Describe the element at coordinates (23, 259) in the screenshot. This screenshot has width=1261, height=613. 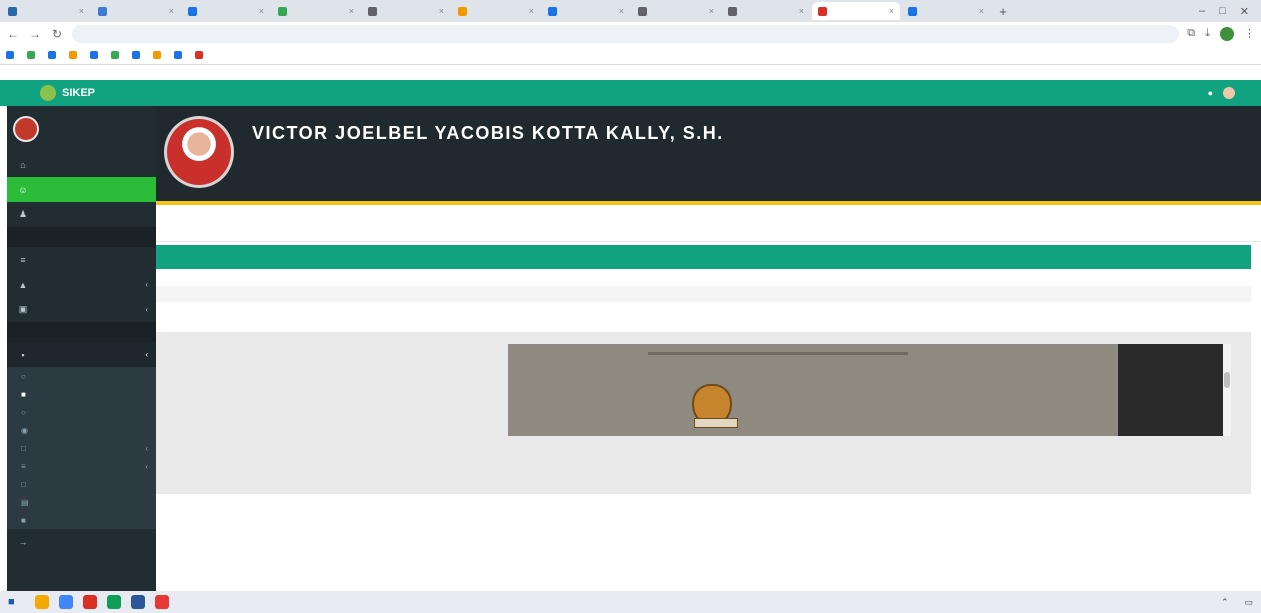
I see `chart-icon: ≡` at that location.